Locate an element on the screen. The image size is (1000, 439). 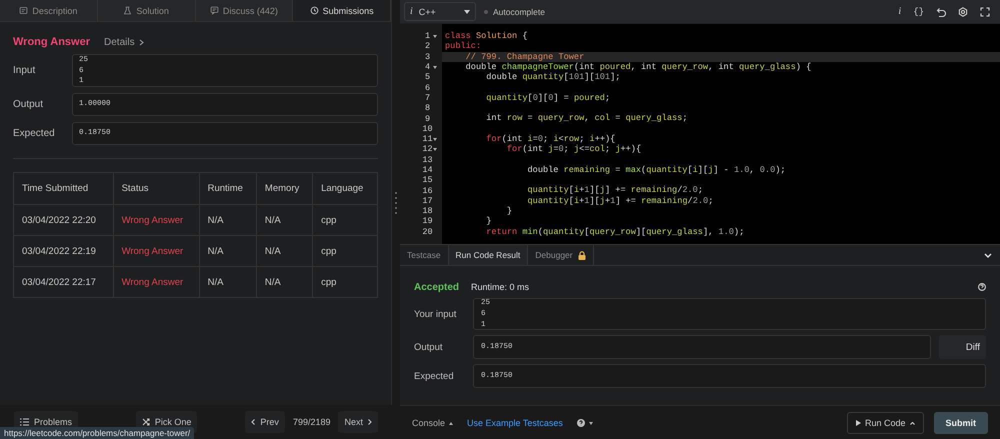
line-number: 20 is located at coordinates (427, 231).